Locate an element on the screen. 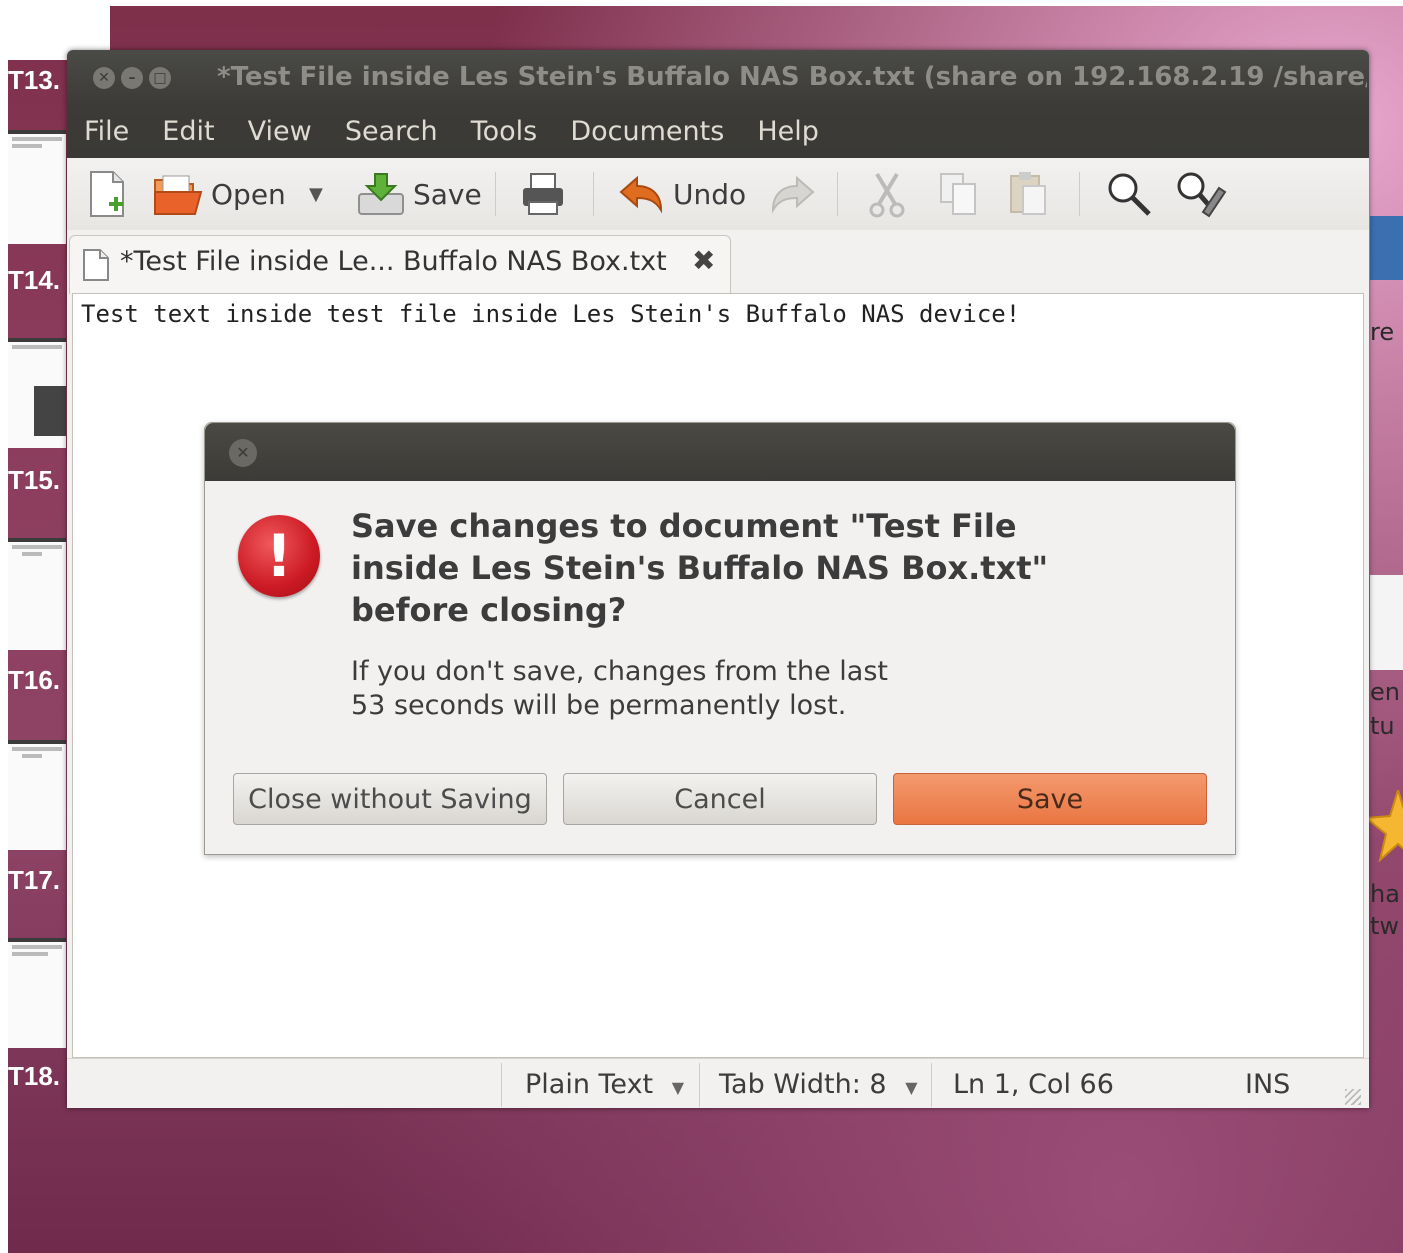  desktop-icon-label-fragment: en is located at coordinates (1385, 692).